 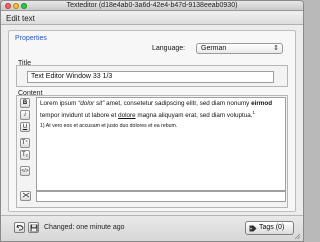 What do you see at coordinates (25, 143) in the screenshot?
I see `superscript-button: T⁺` at bounding box center [25, 143].